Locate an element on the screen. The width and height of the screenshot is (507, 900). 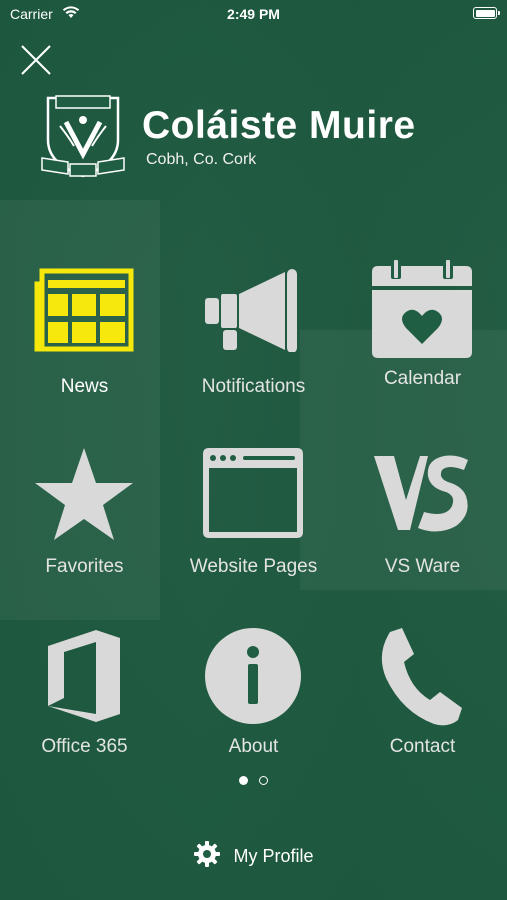
phone-icon is located at coordinates (422, 678).